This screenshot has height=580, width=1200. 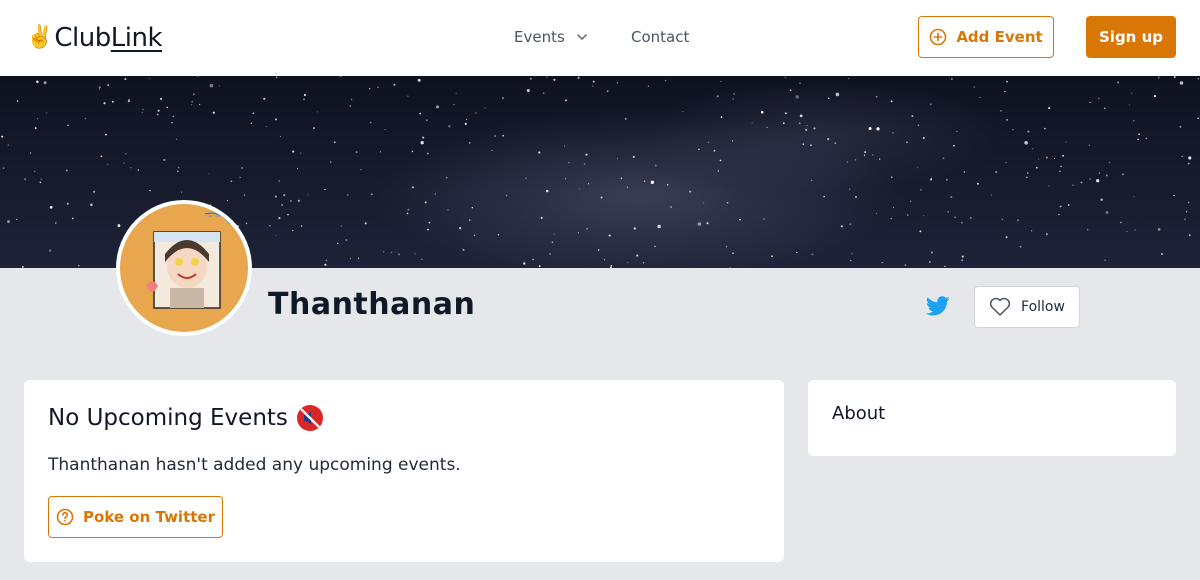 What do you see at coordinates (999, 37) in the screenshot?
I see `add-event-label: Add Event` at bounding box center [999, 37].